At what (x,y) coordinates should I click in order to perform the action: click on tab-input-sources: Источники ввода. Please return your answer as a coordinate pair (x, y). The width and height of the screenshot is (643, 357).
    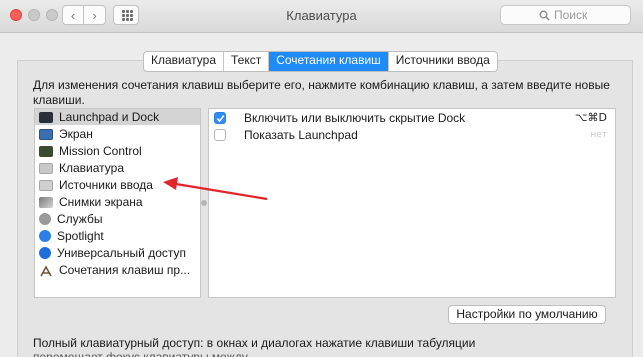
    Looking at the image, I should click on (443, 61).